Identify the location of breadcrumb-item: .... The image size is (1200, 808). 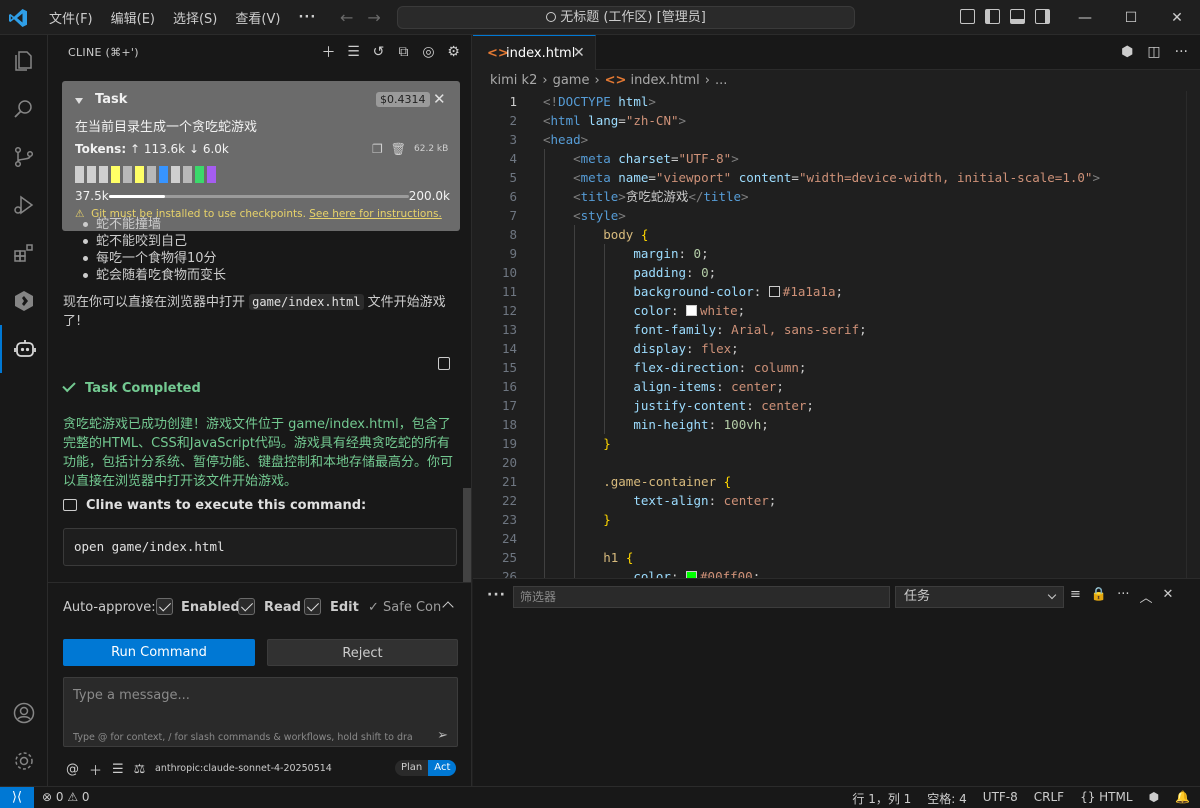
(721, 80).